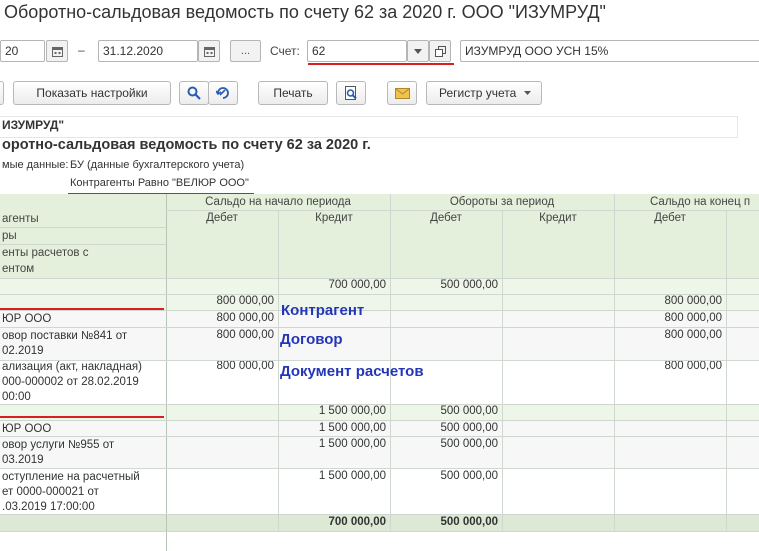  What do you see at coordinates (245, 366) in the screenshot?
I see `row5-debit-open: 800 000,00` at bounding box center [245, 366].